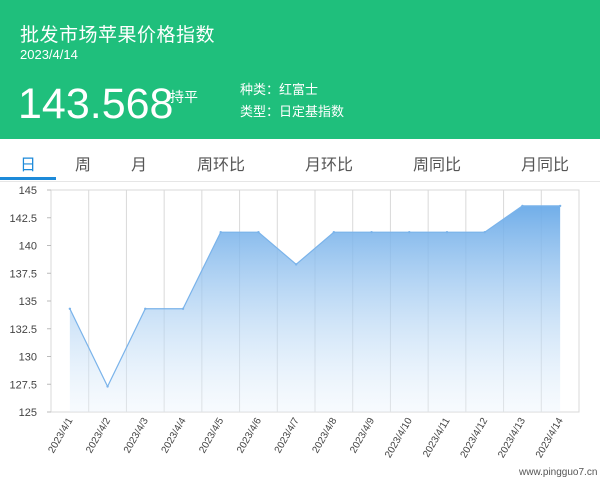  I want to click on x-tick-label: 2023/4/13, so click(512, 438).